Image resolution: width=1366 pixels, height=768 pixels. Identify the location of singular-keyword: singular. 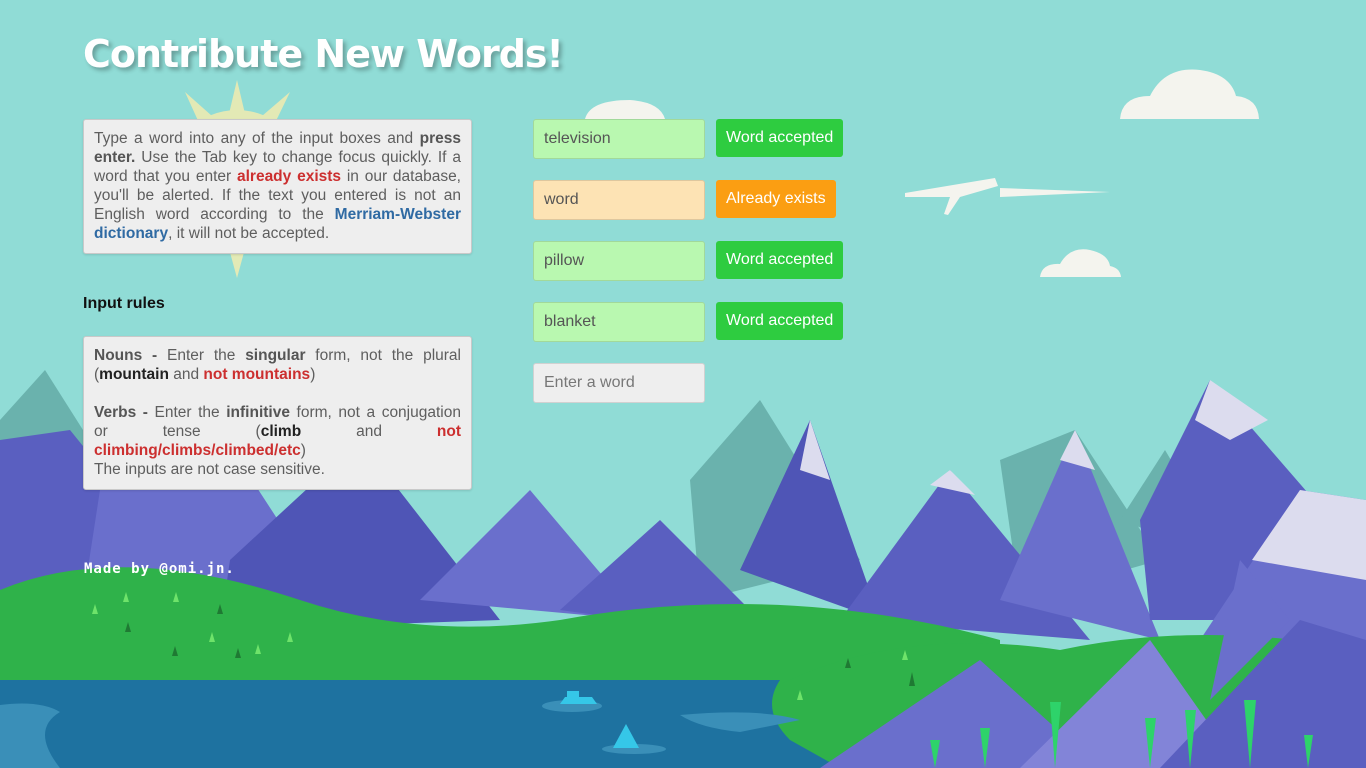
(275, 355).